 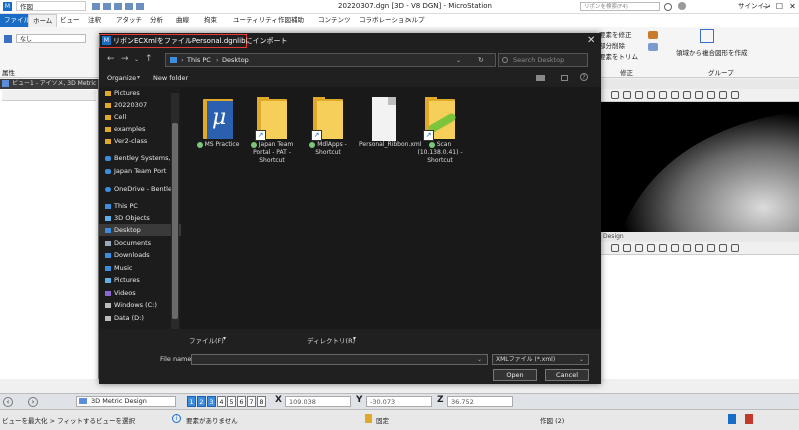 What do you see at coordinates (221, 401) in the screenshot?
I see `view-button-4: 4` at bounding box center [221, 401].